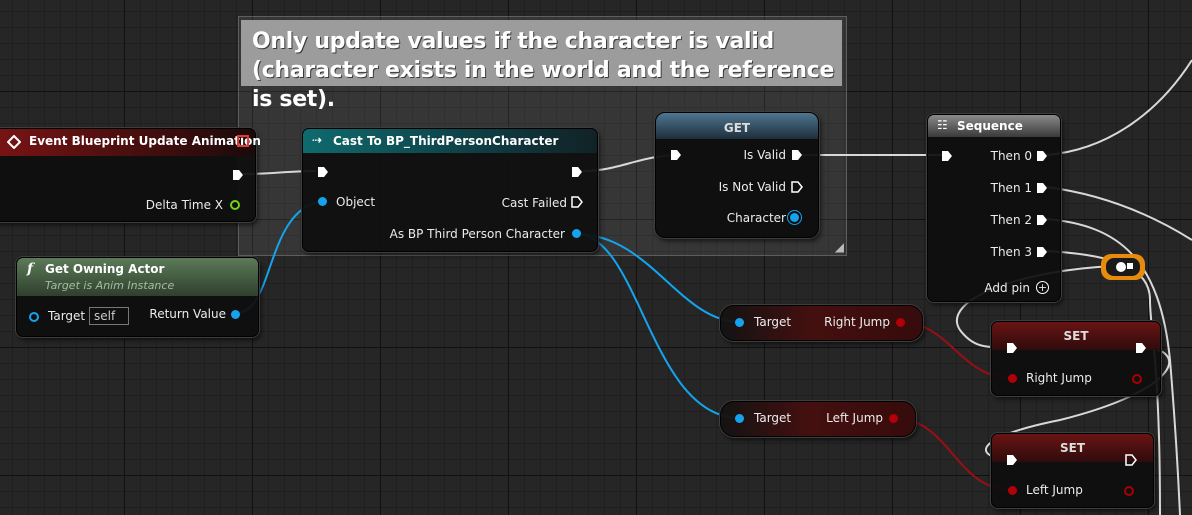  What do you see at coordinates (145, 141) in the screenshot?
I see `node-title: Event Blueprint Update Animation` at bounding box center [145, 141].